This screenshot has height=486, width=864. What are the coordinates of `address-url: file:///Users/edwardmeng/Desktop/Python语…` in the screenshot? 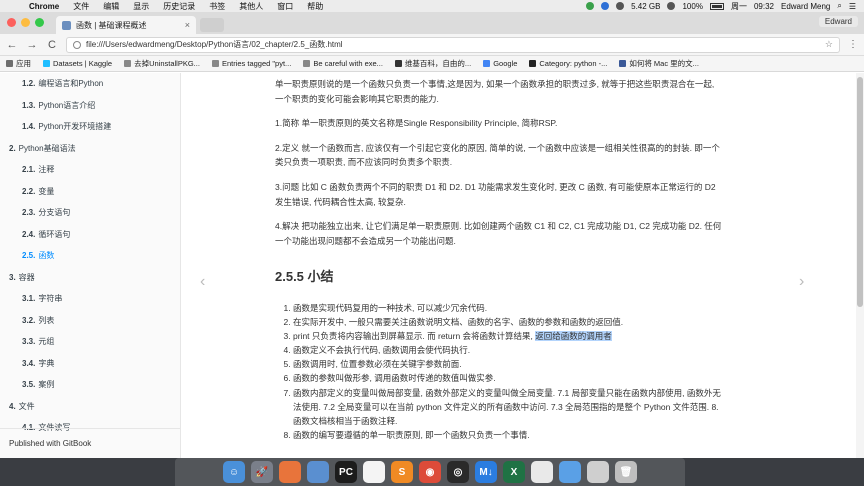 It's located at (453, 44).